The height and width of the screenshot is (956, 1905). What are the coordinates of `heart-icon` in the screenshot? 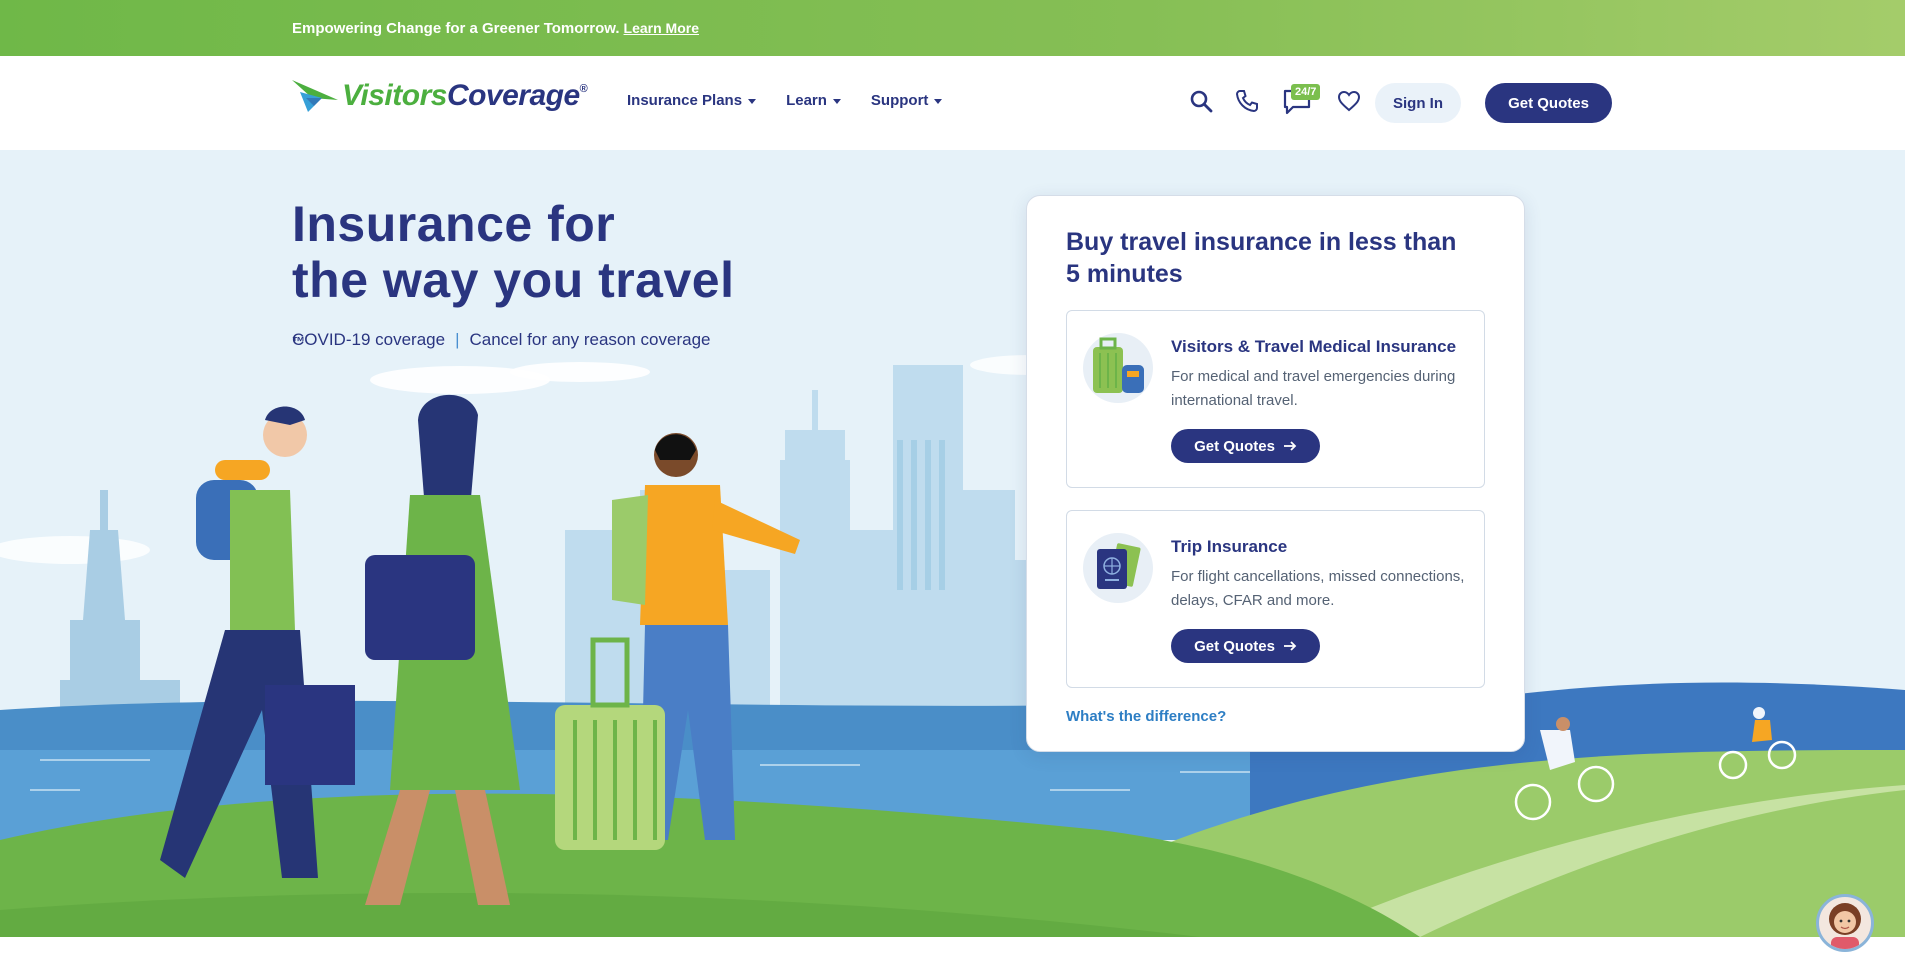 It's located at (1349, 101).